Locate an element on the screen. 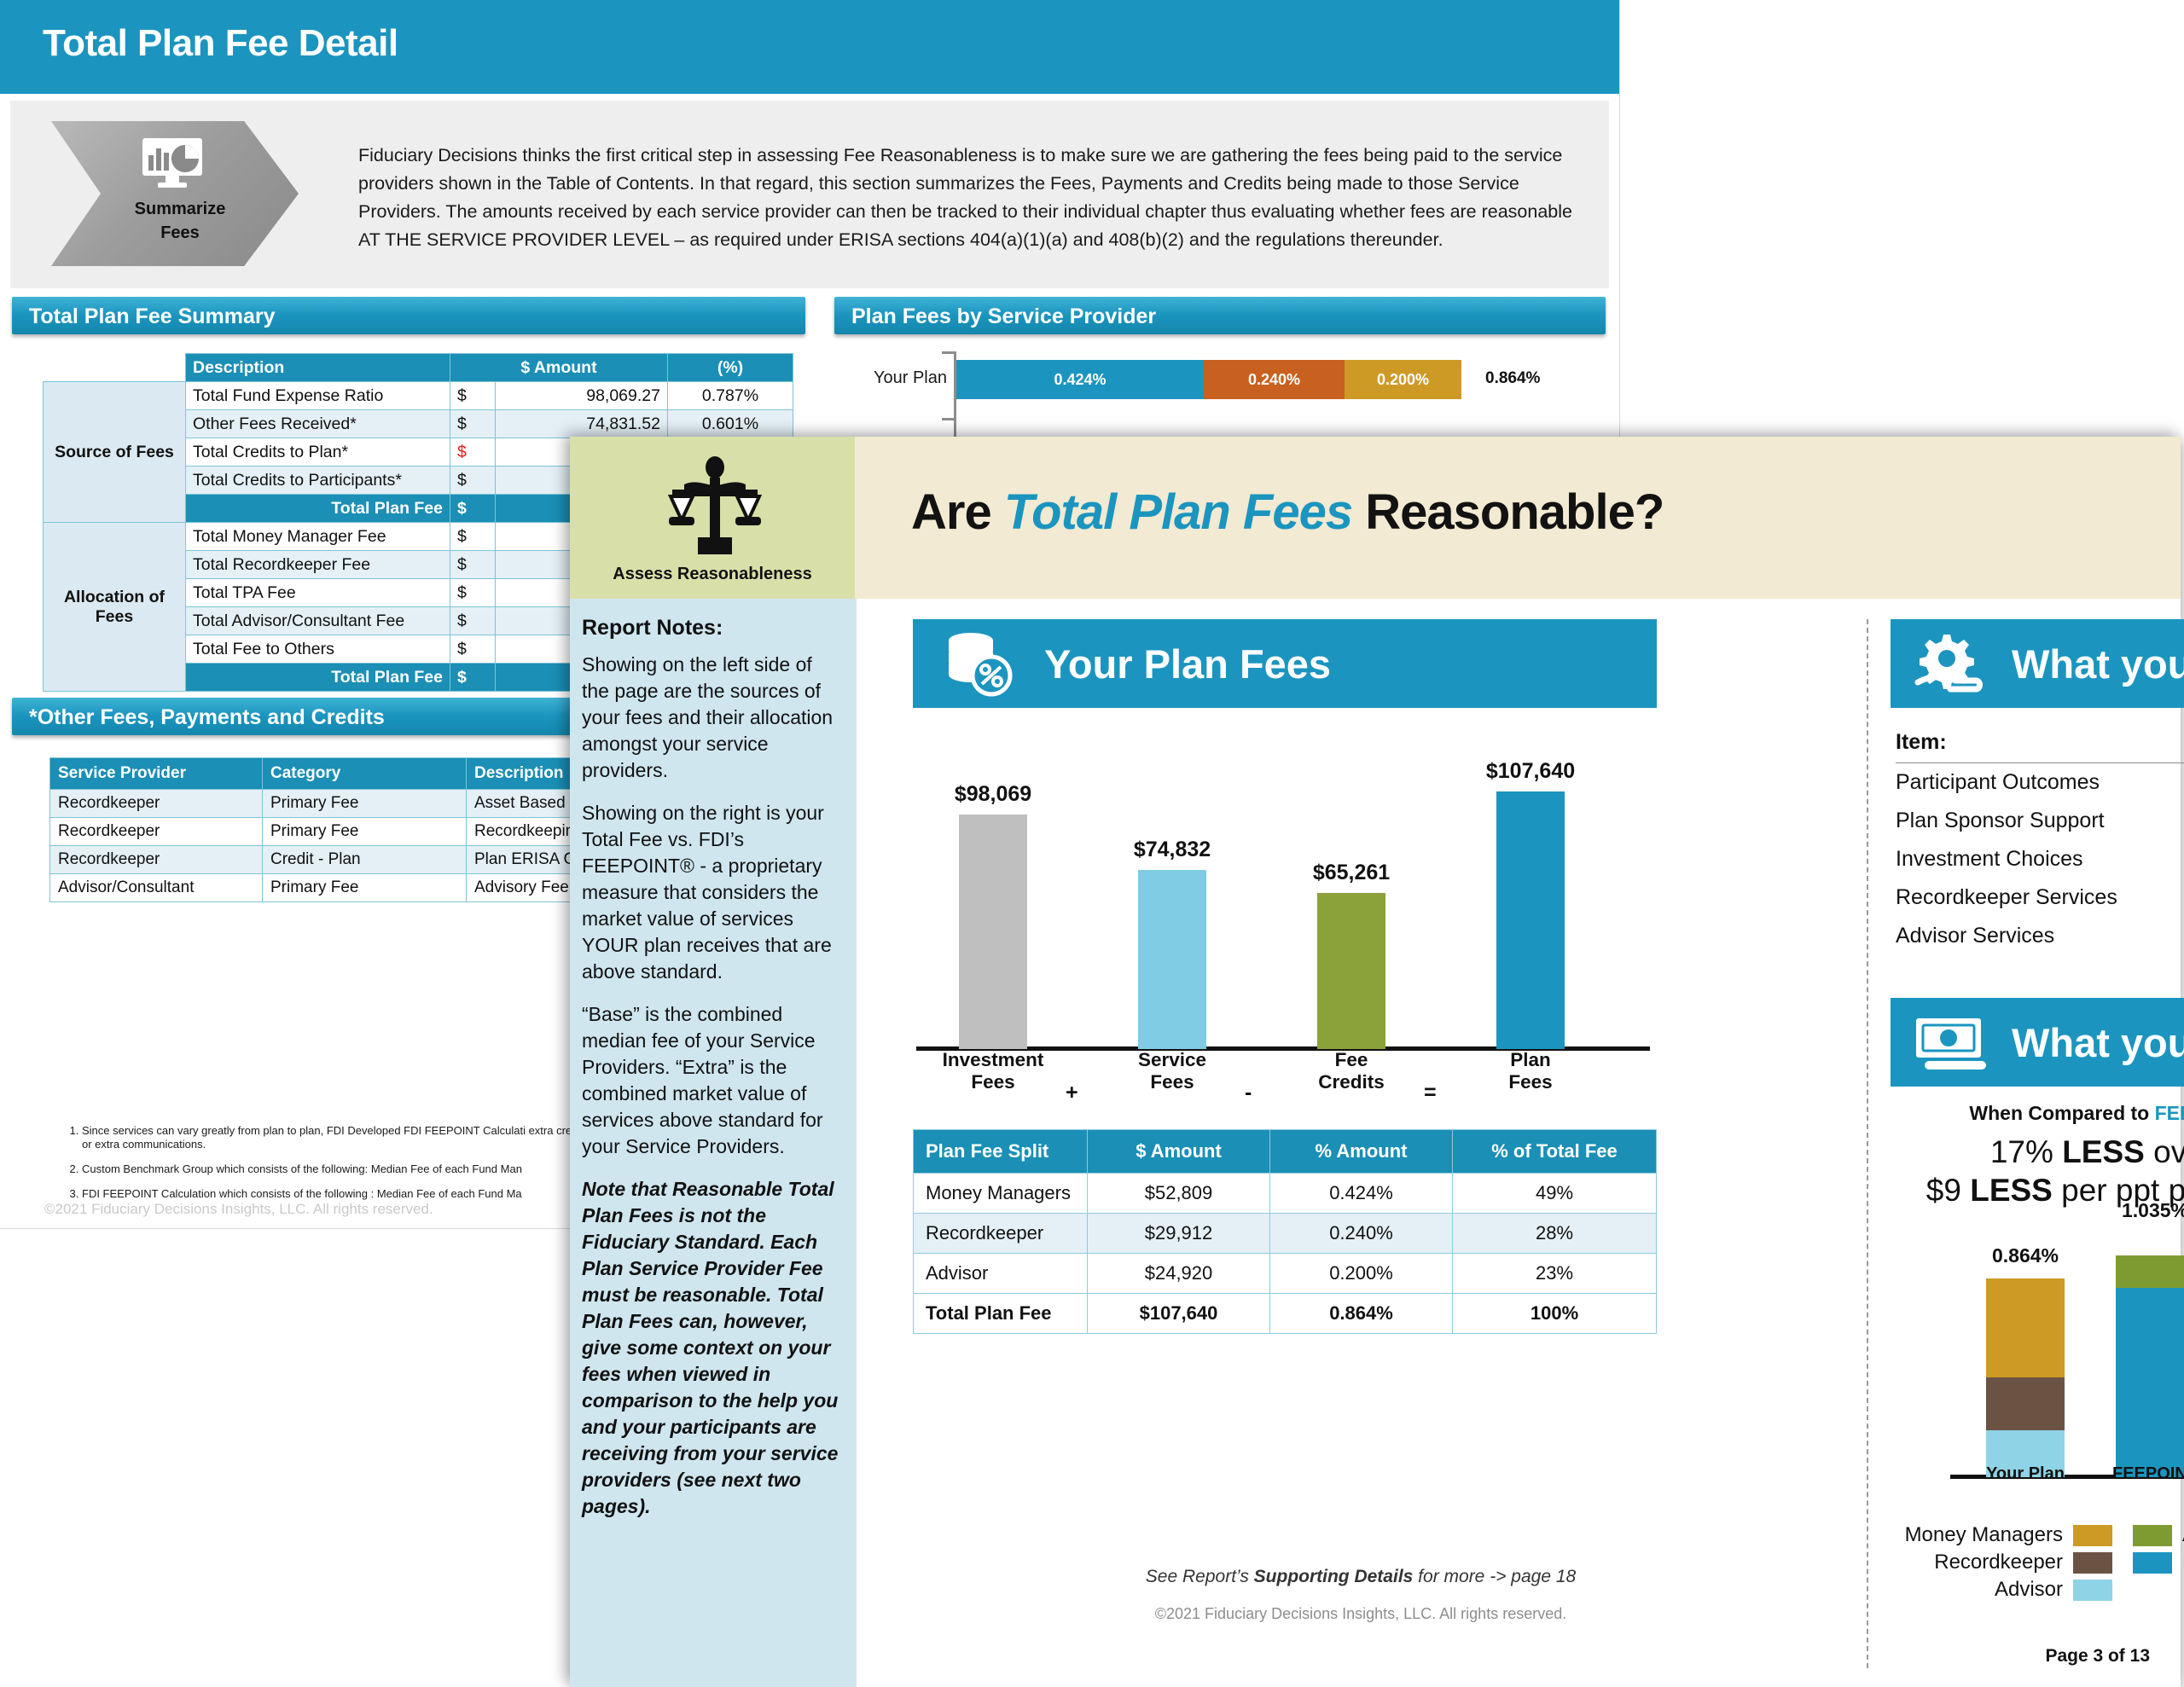  line1-percent: 17% is located at coordinates (2021, 1151).